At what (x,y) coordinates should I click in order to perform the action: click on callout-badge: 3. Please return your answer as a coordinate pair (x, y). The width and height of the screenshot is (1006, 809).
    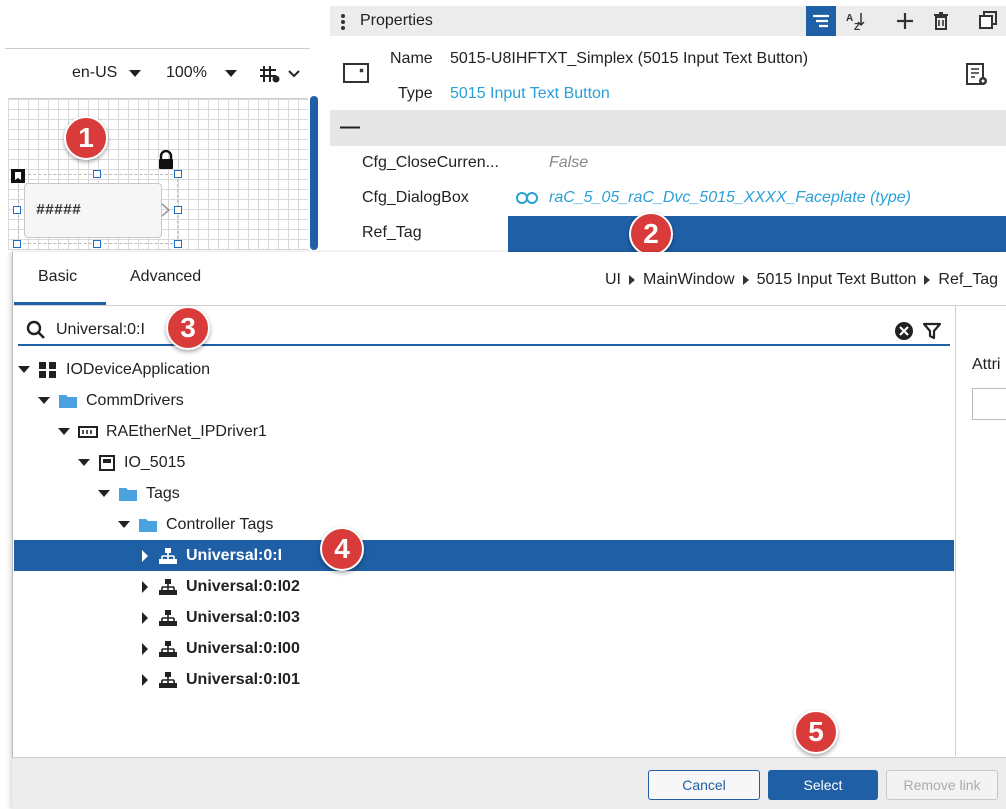
    Looking at the image, I should click on (188, 328).